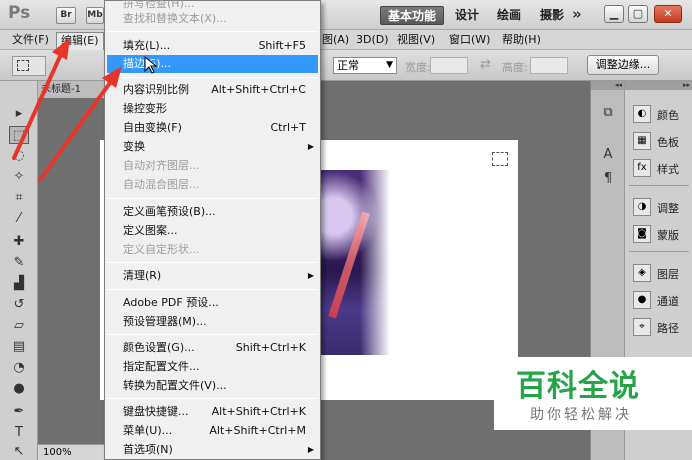  Describe the element at coordinates (660, 234) in the screenshot. I see `panel-masks: ◙ 蒙版` at that location.